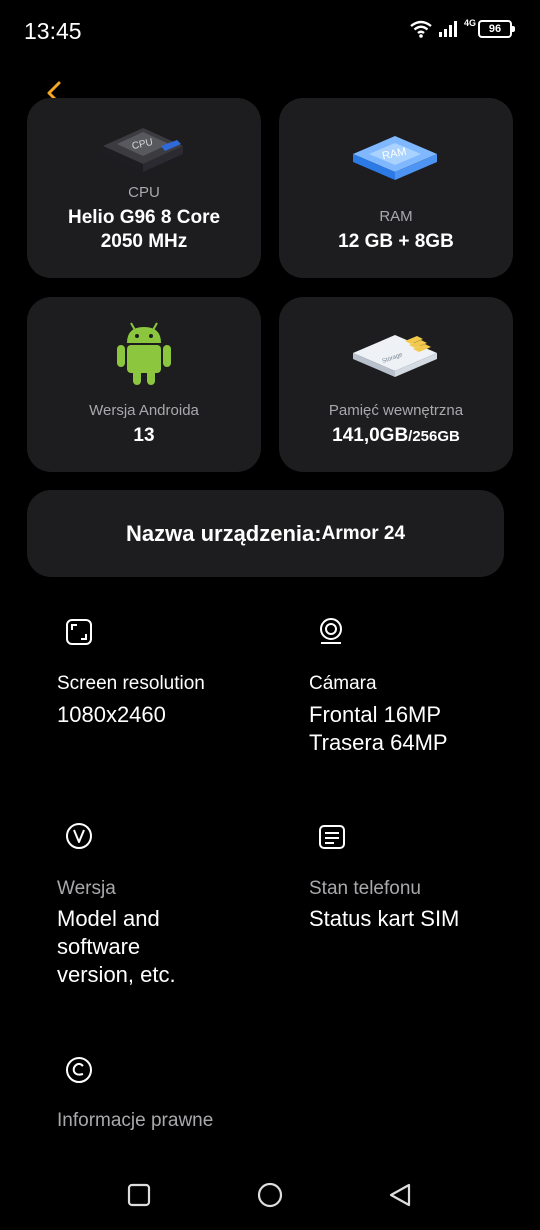  What do you see at coordinates (363, 533) in the screenshot?
I see `device-name-value: Armor 24` at bounding box center [363, 533].